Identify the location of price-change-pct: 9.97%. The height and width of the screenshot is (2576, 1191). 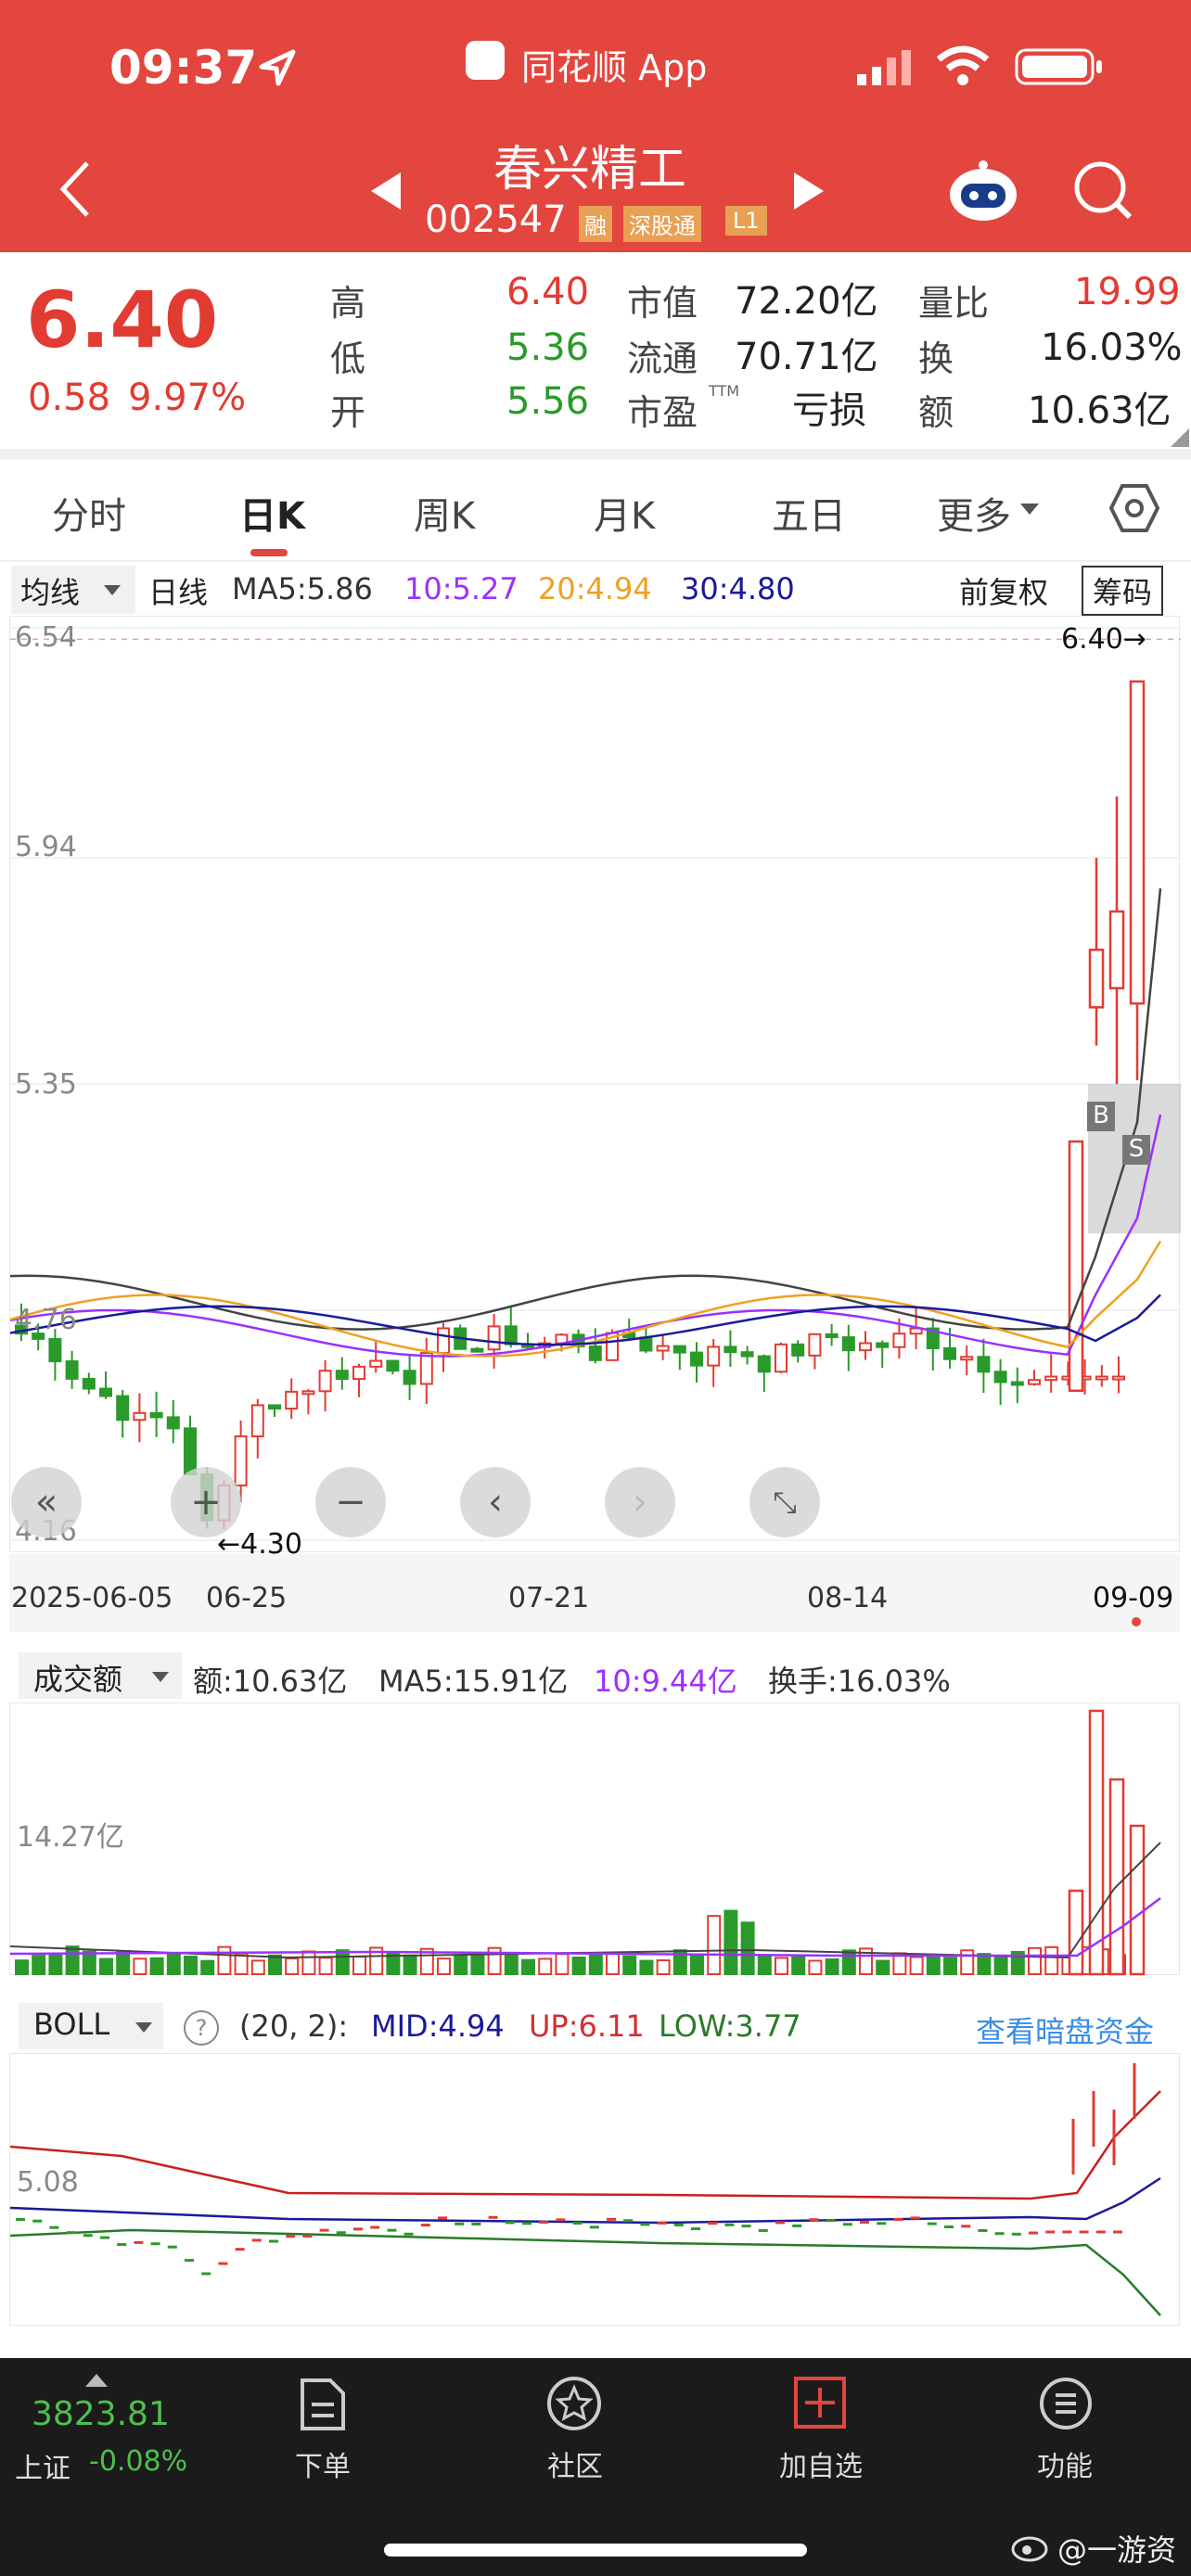
(187, 398).